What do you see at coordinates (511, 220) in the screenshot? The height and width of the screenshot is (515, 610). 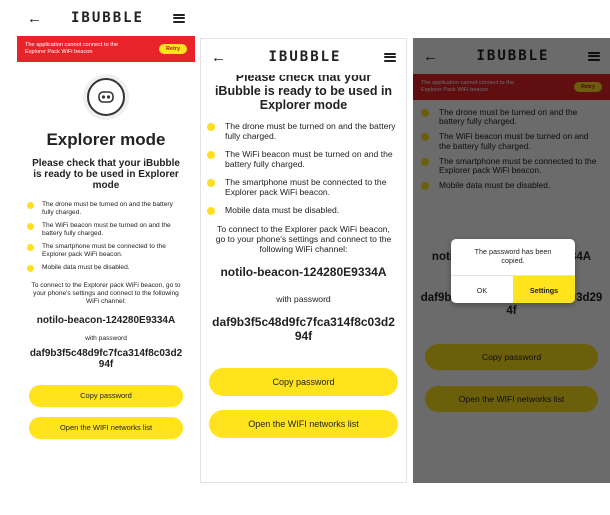 I see `obscured-instructions-area` at bounding box center [511, 220].